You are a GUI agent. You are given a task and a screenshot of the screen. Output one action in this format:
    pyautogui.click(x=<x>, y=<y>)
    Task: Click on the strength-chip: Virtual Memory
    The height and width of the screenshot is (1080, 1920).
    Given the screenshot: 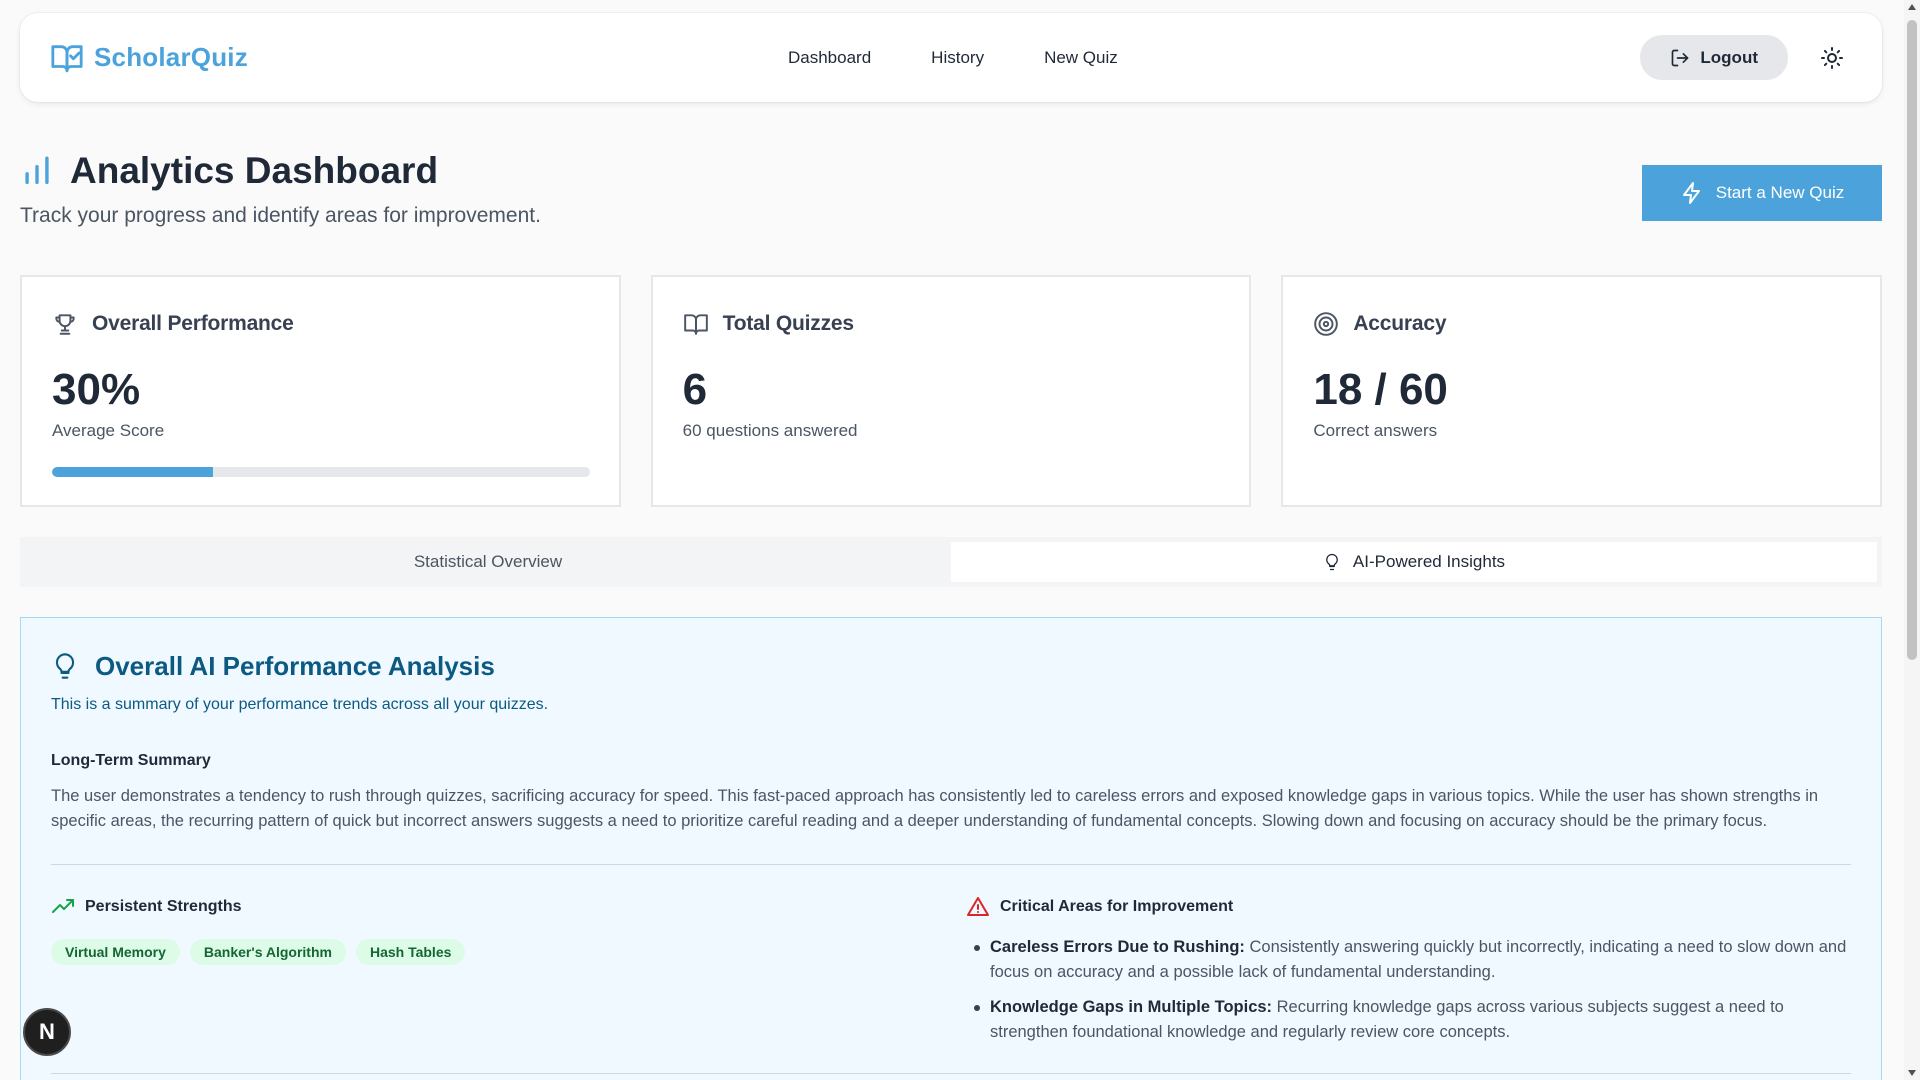 What is the action you would take?
    pyautogui.click(x=115, y=952)
    